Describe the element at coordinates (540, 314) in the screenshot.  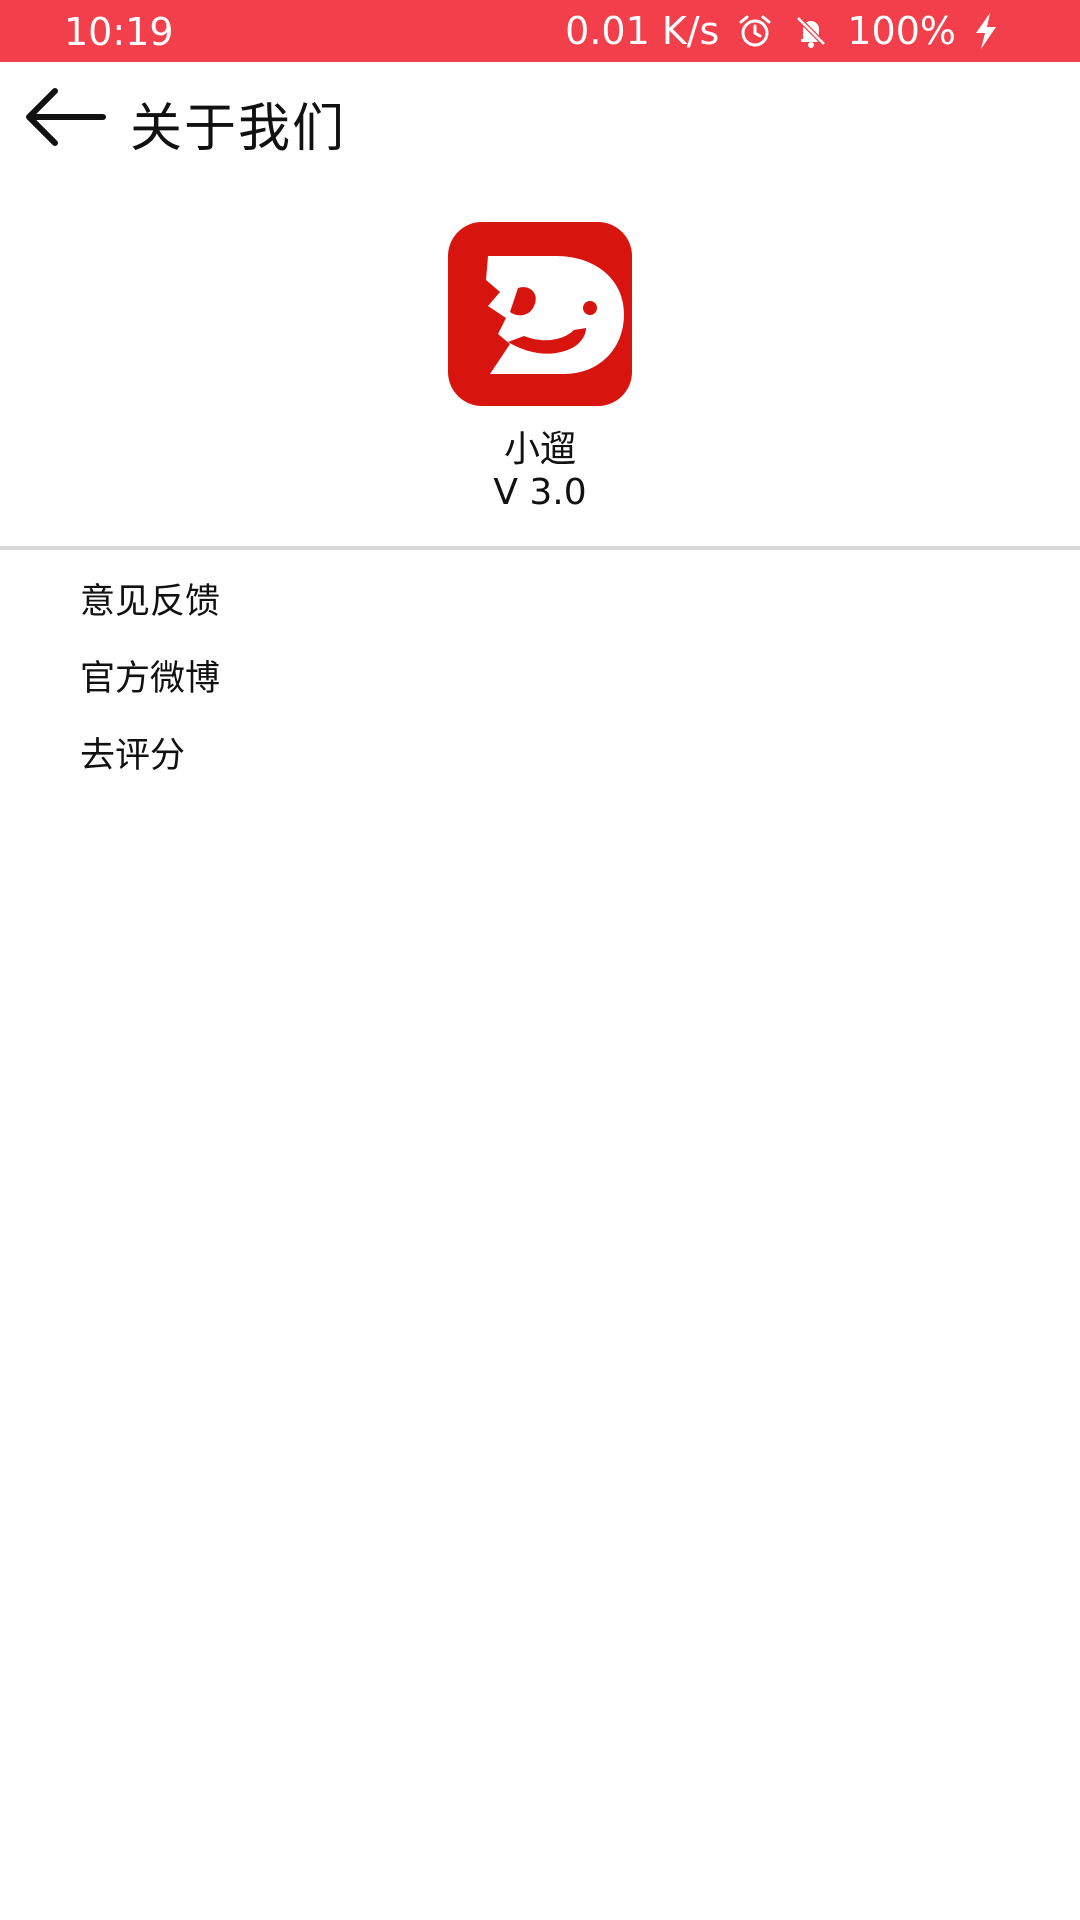
I see `app-logo` at that location.